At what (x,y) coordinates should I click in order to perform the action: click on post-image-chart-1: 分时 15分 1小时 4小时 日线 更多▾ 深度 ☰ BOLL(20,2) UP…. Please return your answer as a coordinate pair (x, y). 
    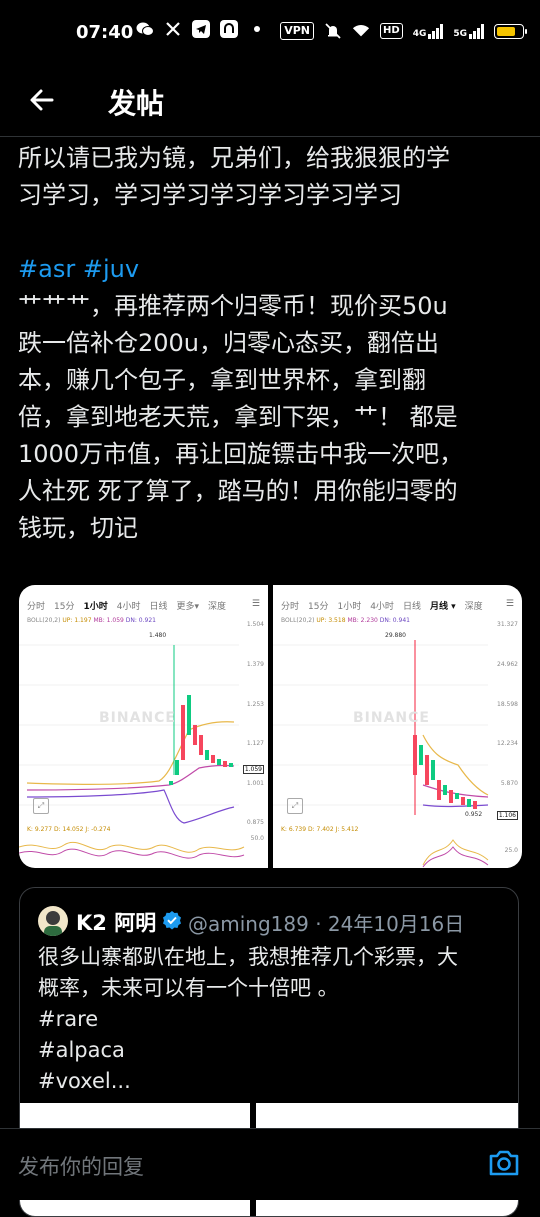
    Looking at the image, I should click on (143, 726).